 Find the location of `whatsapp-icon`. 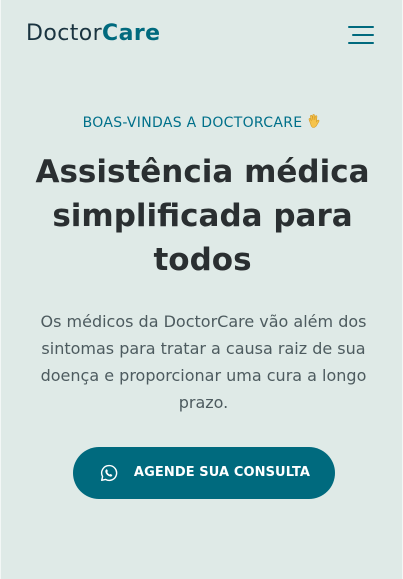

whatsapp-icon is located at coordinates (109, 473).